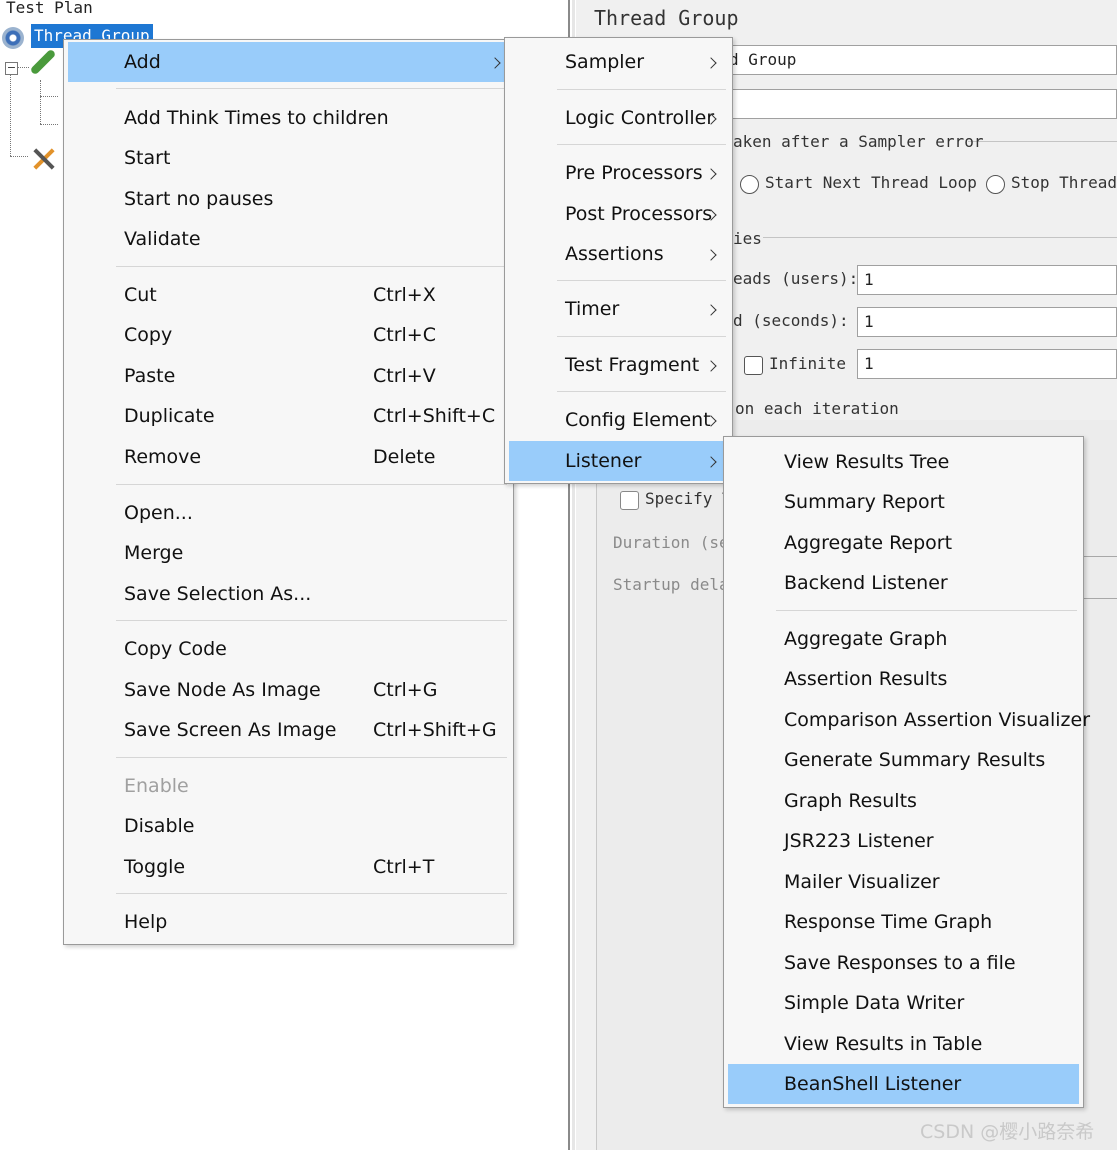 Image resolution: width=1117 pixels, height=1150 pixels. I want to click on menu-item-remove: Remove Delete, so click(288, 457).